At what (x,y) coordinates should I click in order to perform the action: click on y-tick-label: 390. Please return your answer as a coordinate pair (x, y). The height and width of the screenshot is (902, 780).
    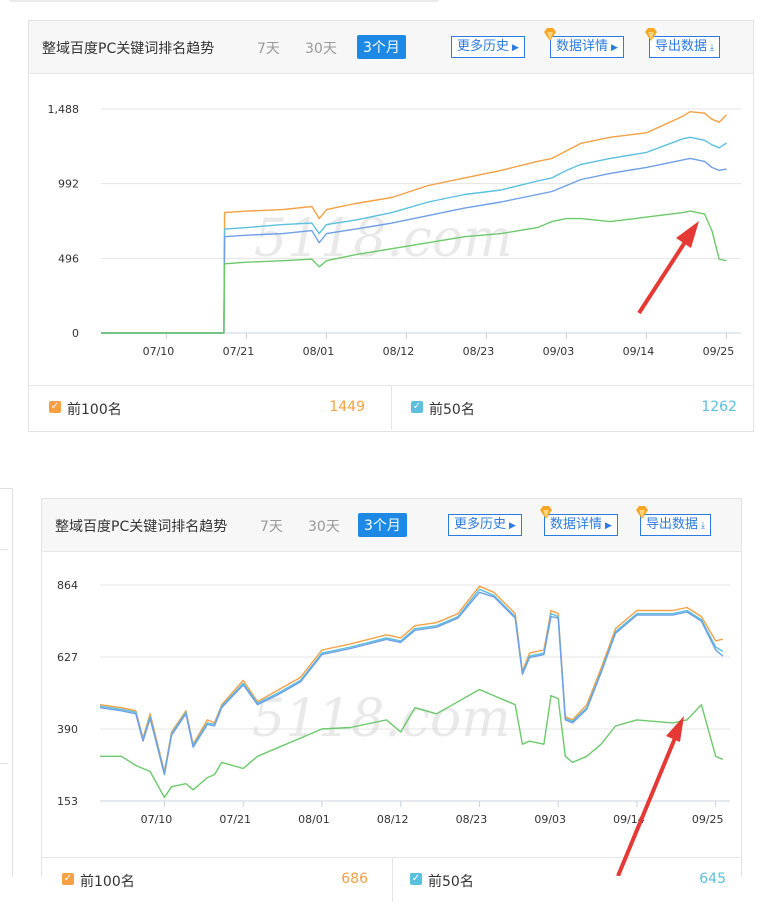
    Looking at the image, I should click on (67, 729).